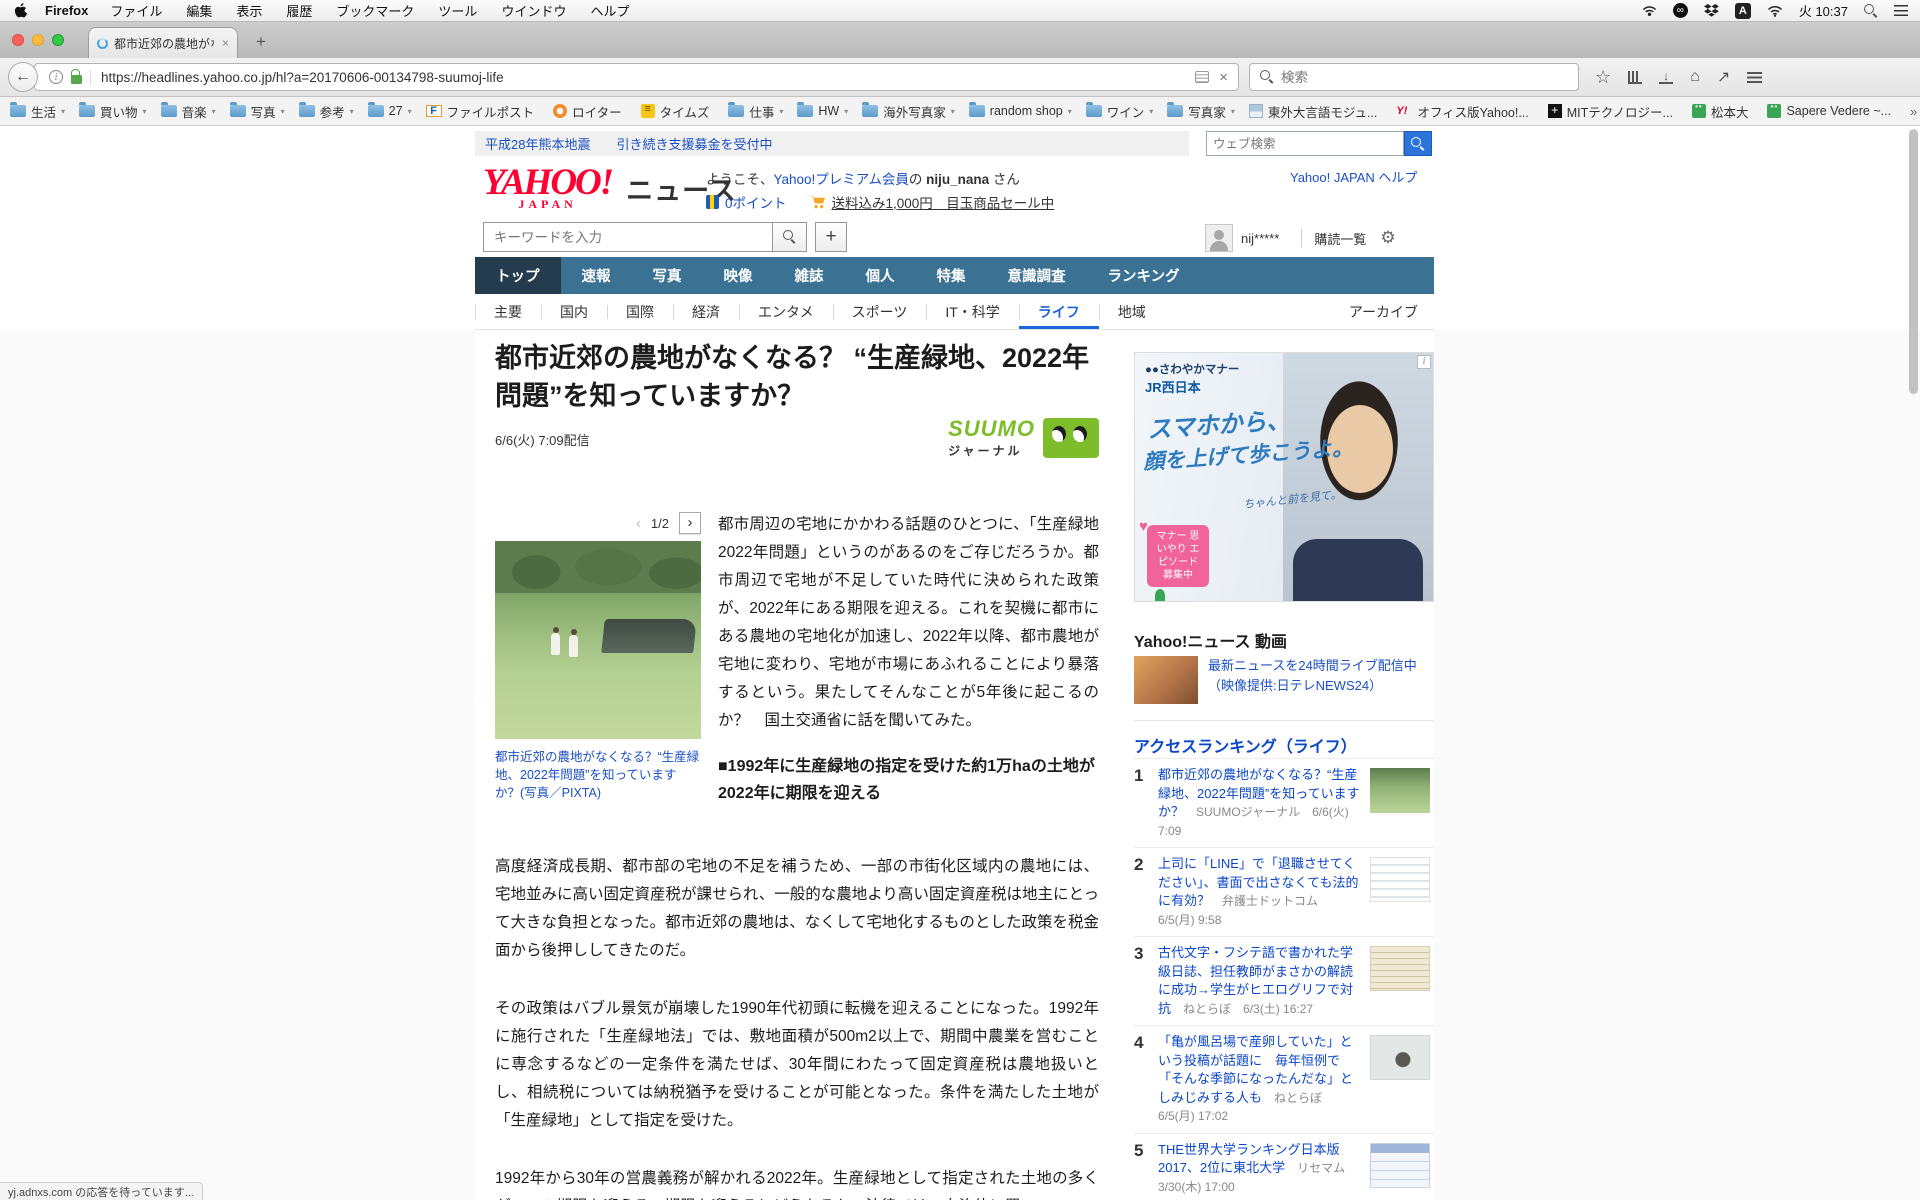 The image size is (1920, 1200). I want to click on menubar-menu-item: 編集, so click(199, 11).